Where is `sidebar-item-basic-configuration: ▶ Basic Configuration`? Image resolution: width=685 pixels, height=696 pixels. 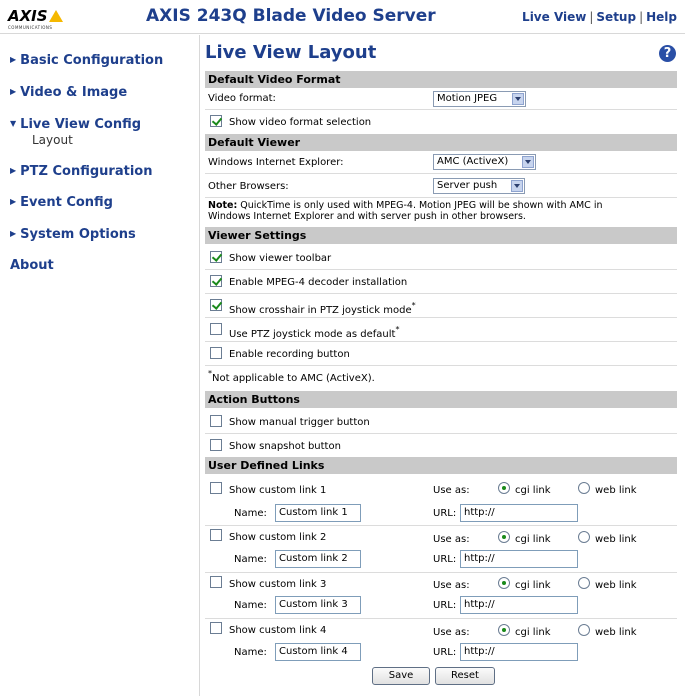 sidebar-item-basic-configuration: ▶ Basic Configuration is located at coordinates (86, 60).